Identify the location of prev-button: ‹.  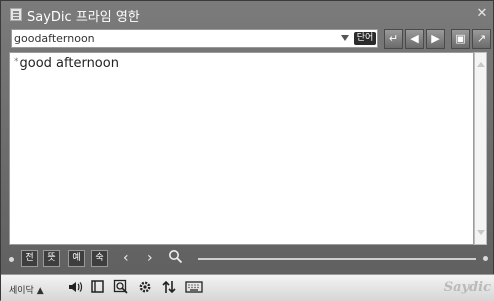
(126, 258).